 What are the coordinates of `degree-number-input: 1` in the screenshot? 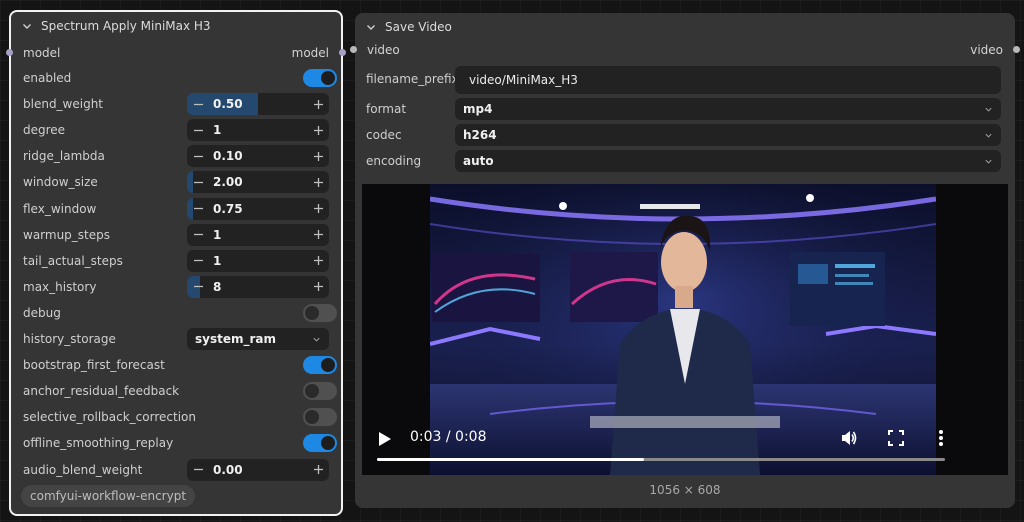 It's located at (258, 130).